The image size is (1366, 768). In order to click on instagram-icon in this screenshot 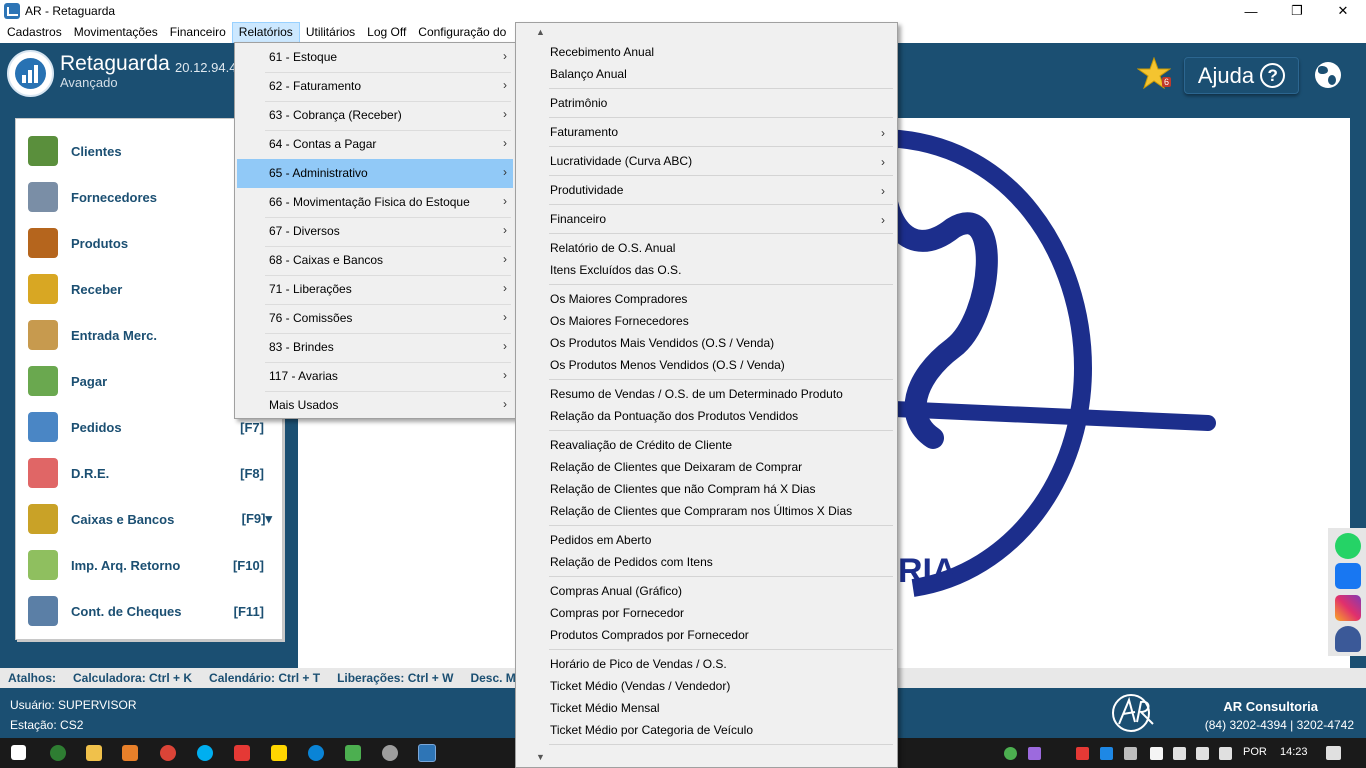, I will do `click(1348, 608)`.